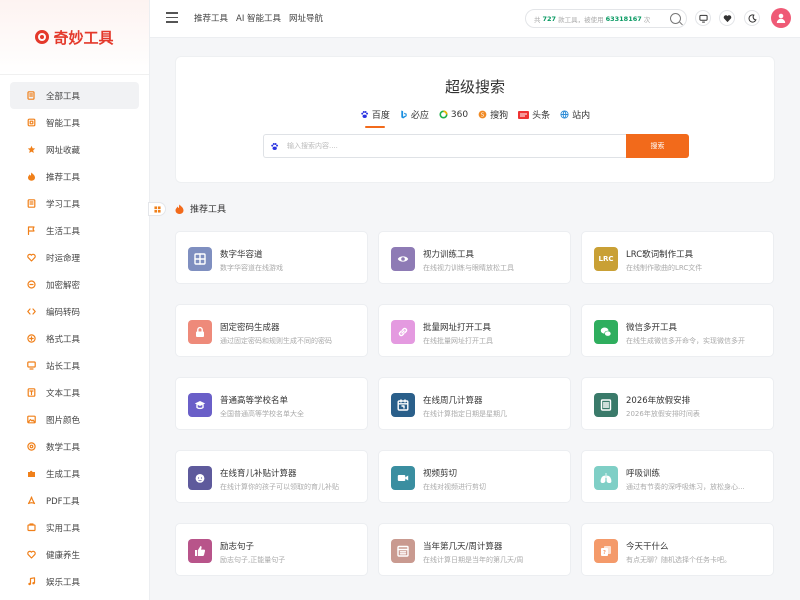 The height and width of the screenshot is (600, 800). Describe the element at coordinates (31, 446) in the screenshot. I see `at-icon` at that location.